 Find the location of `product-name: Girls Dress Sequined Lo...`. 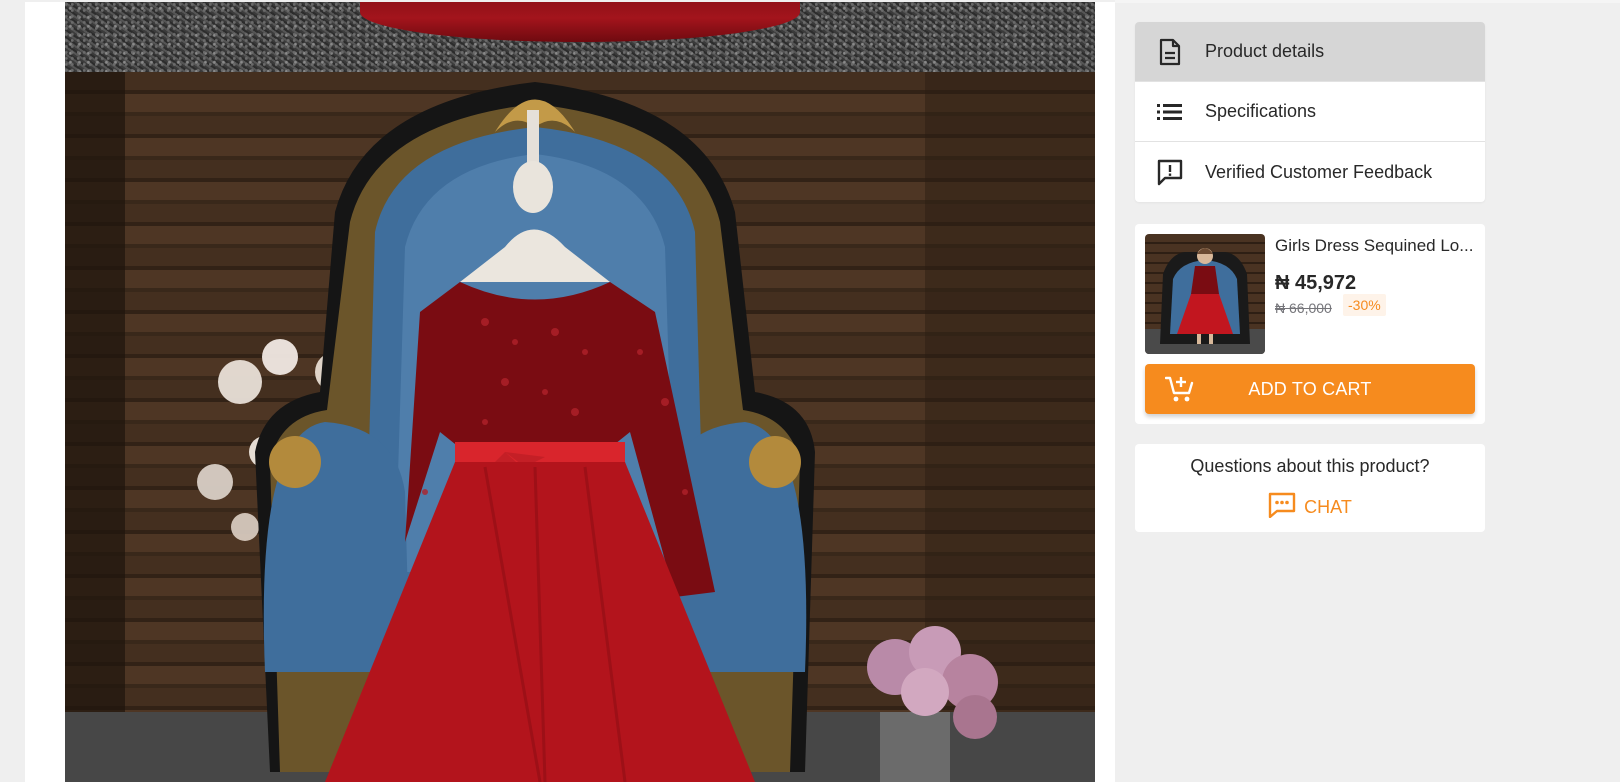

product-name: Girls Dress Sequined Lo... is located at coordinates (1375, 246).